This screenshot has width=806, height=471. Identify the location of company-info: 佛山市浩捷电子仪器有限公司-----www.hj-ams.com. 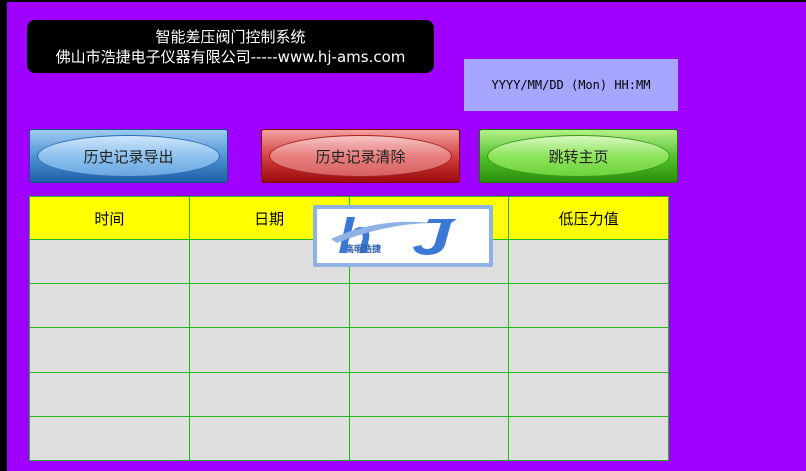
(230, 57).